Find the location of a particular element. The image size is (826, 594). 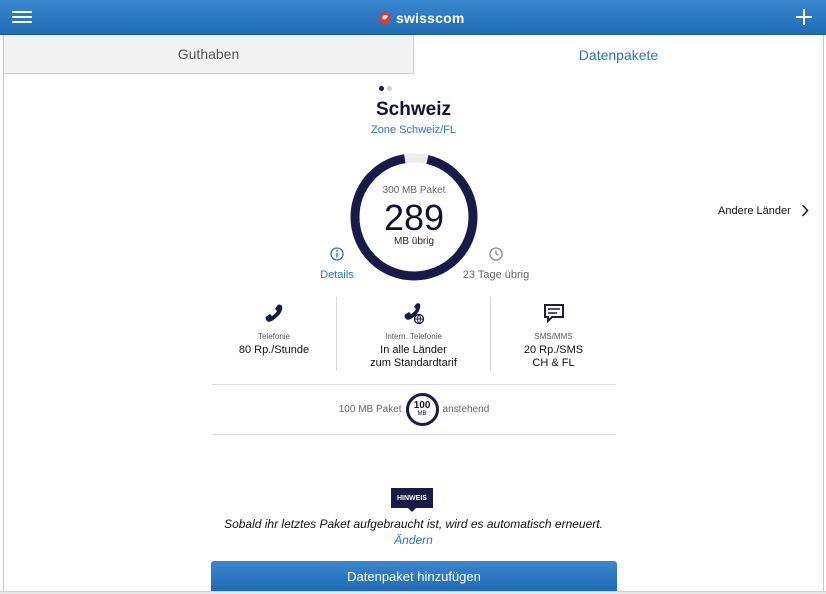

badge-unit: MB is located at coordinates (422, 413).